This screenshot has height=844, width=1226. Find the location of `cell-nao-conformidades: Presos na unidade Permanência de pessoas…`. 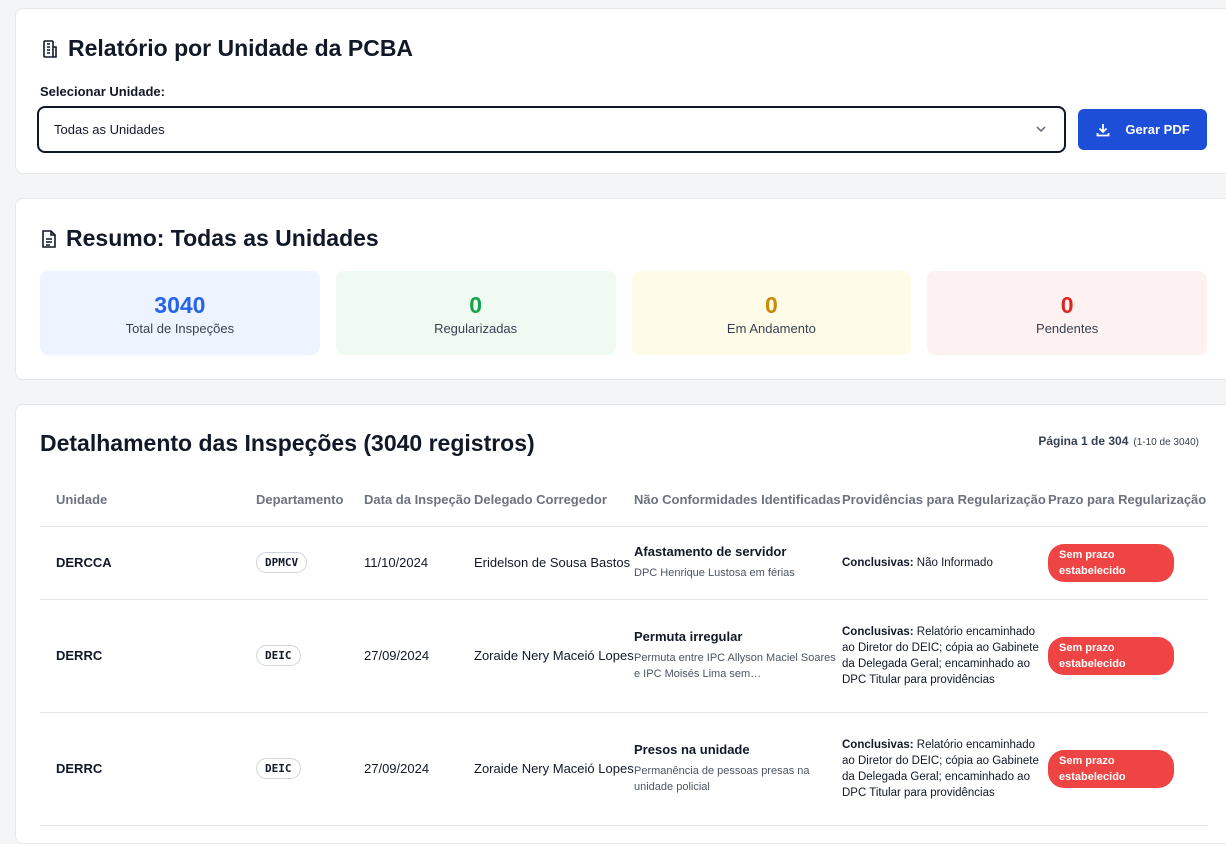

cell-nao-conformidades: Presos na unidade Permanência de pessoas… is located at coordinates (738, 769).